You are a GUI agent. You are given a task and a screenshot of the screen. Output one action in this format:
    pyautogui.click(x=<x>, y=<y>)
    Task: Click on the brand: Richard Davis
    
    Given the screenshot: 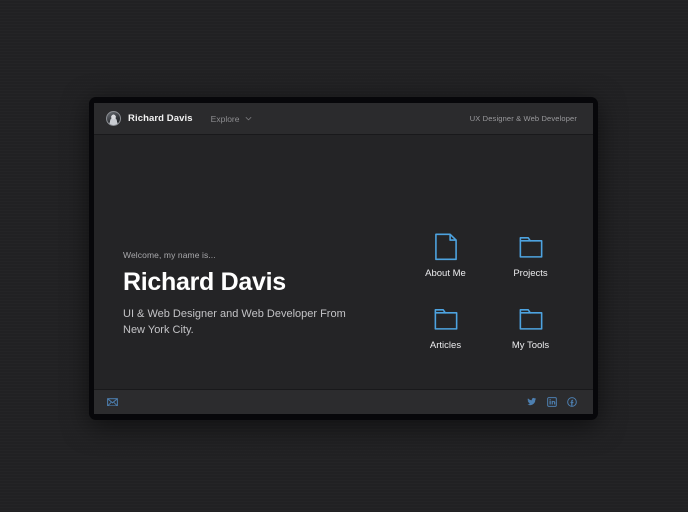 What is the action you would take?
    pyautogui.click(x=149, y=118)
    